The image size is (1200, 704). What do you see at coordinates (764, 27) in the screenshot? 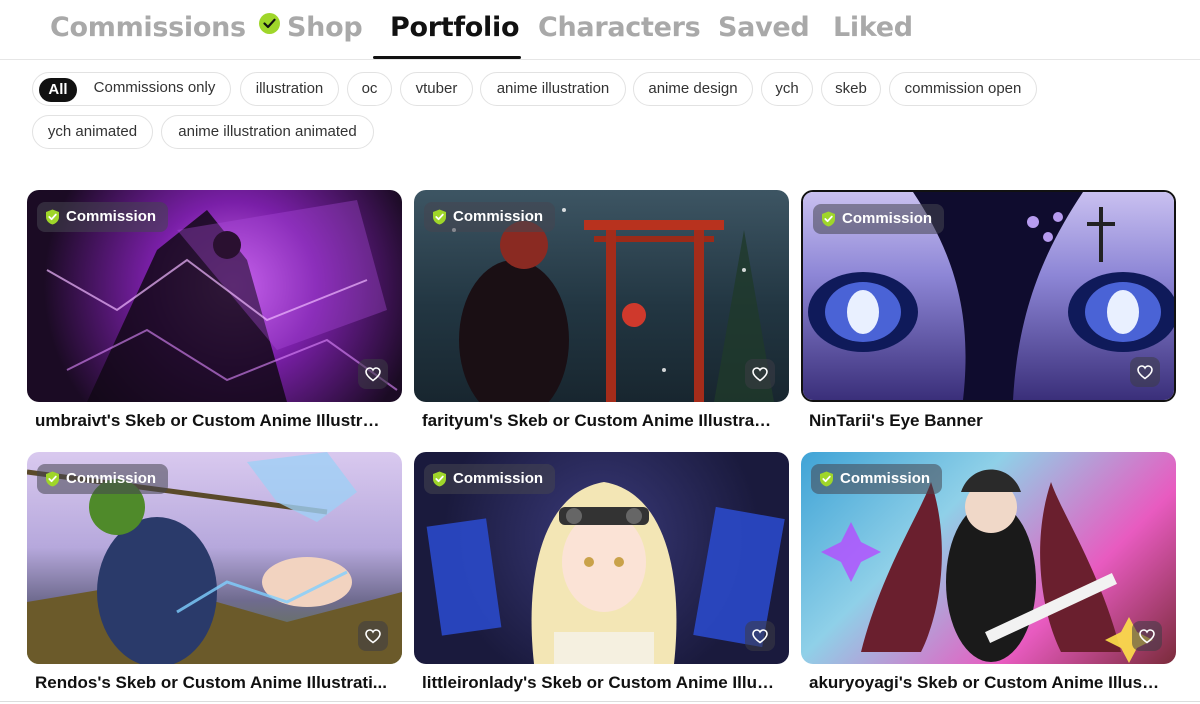
I see `tab-saved: Saved` at bounding box center [764, 27].